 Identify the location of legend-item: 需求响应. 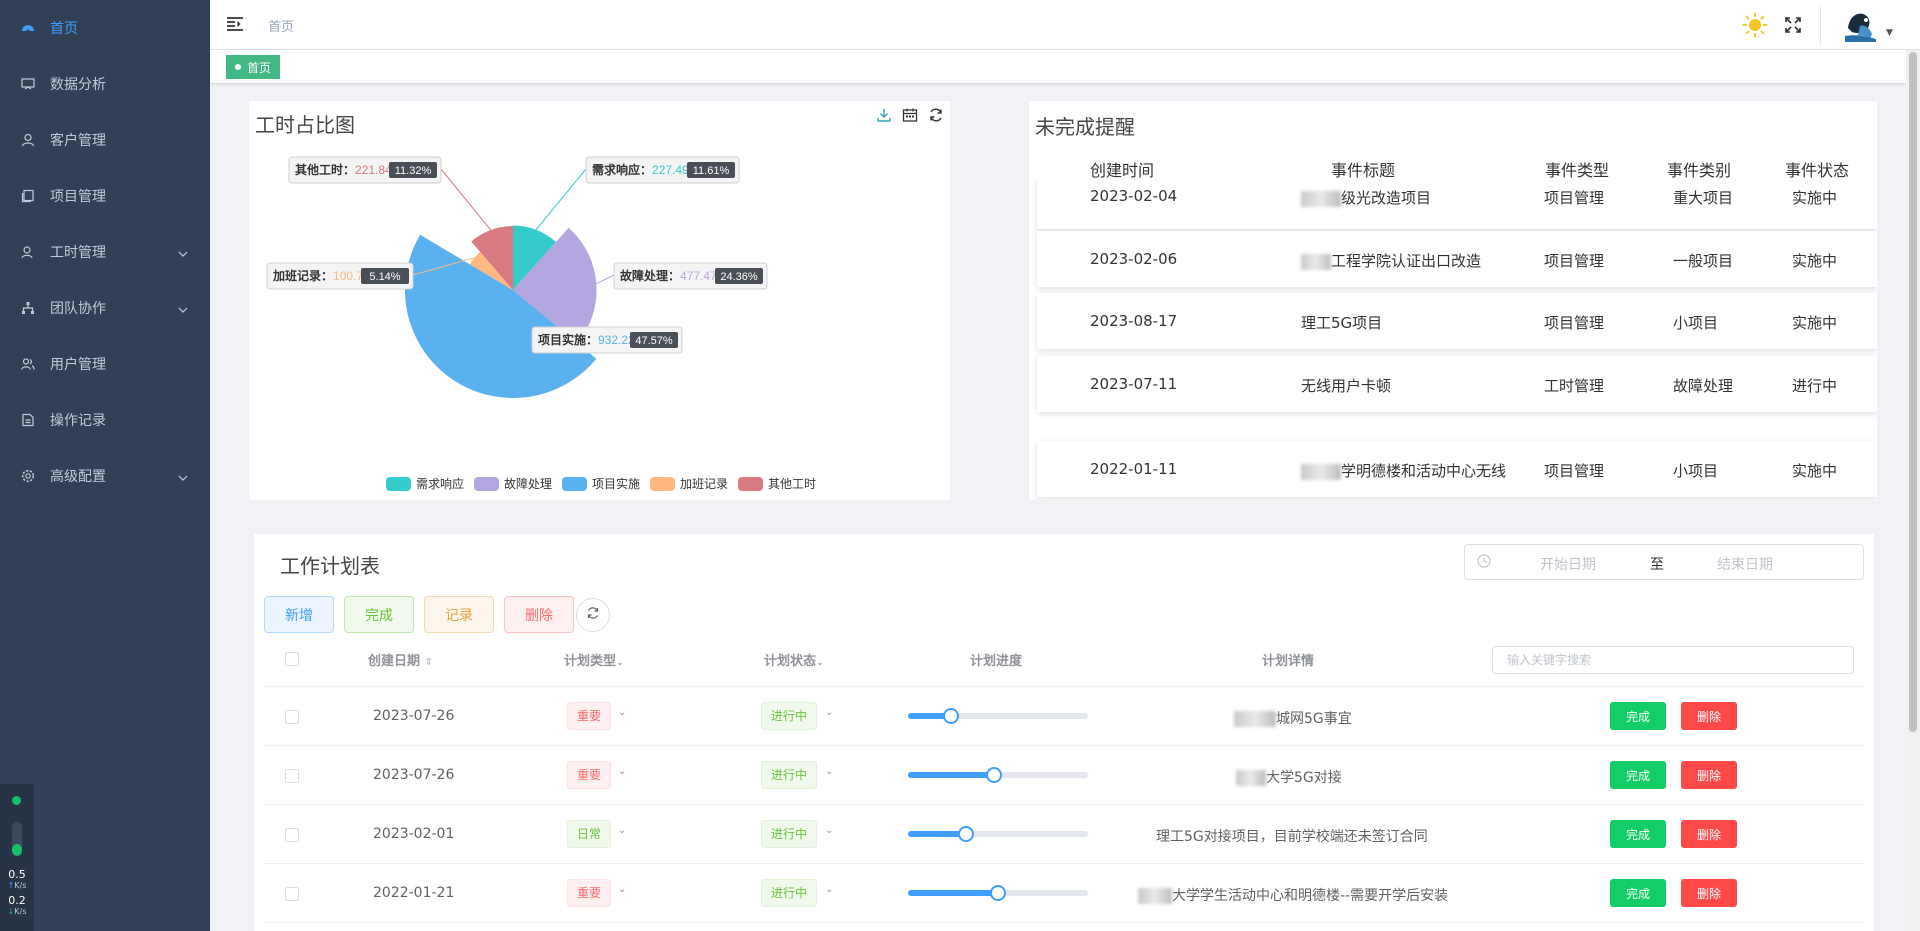
(424, 483).